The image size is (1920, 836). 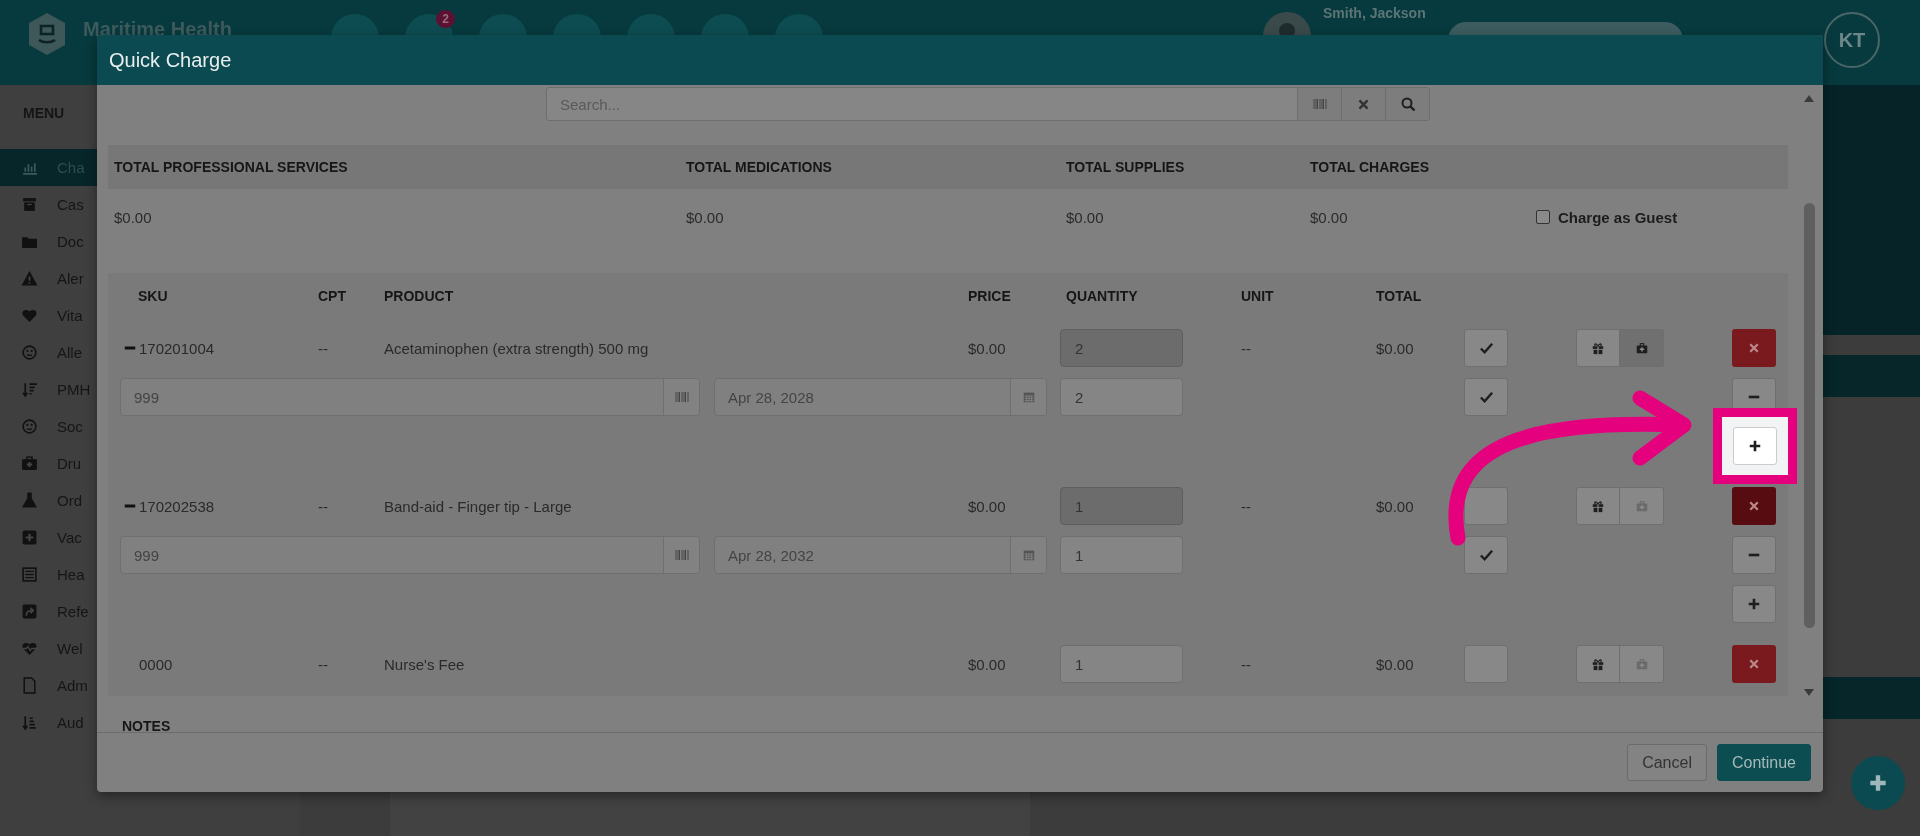 I want to click on table-cell-text: 0000, so click(x=155, y=664).